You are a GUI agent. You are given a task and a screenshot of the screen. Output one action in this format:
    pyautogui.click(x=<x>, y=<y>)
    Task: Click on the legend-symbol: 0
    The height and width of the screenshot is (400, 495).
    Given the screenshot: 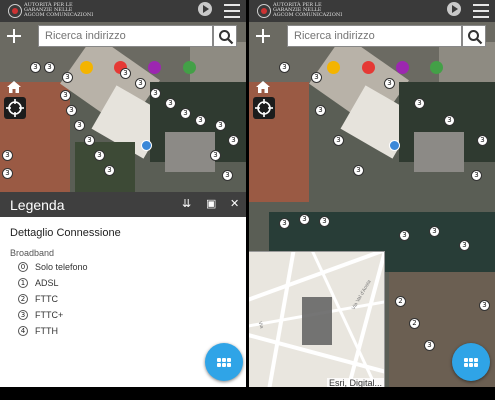 What is the action you would take?
    pyautogui.click(x=23, y=267)
    